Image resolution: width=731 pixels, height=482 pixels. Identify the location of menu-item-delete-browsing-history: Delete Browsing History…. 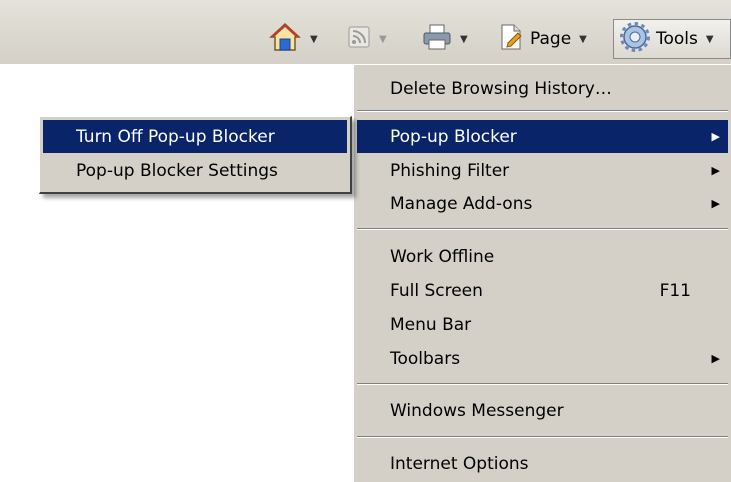
(542, 88).